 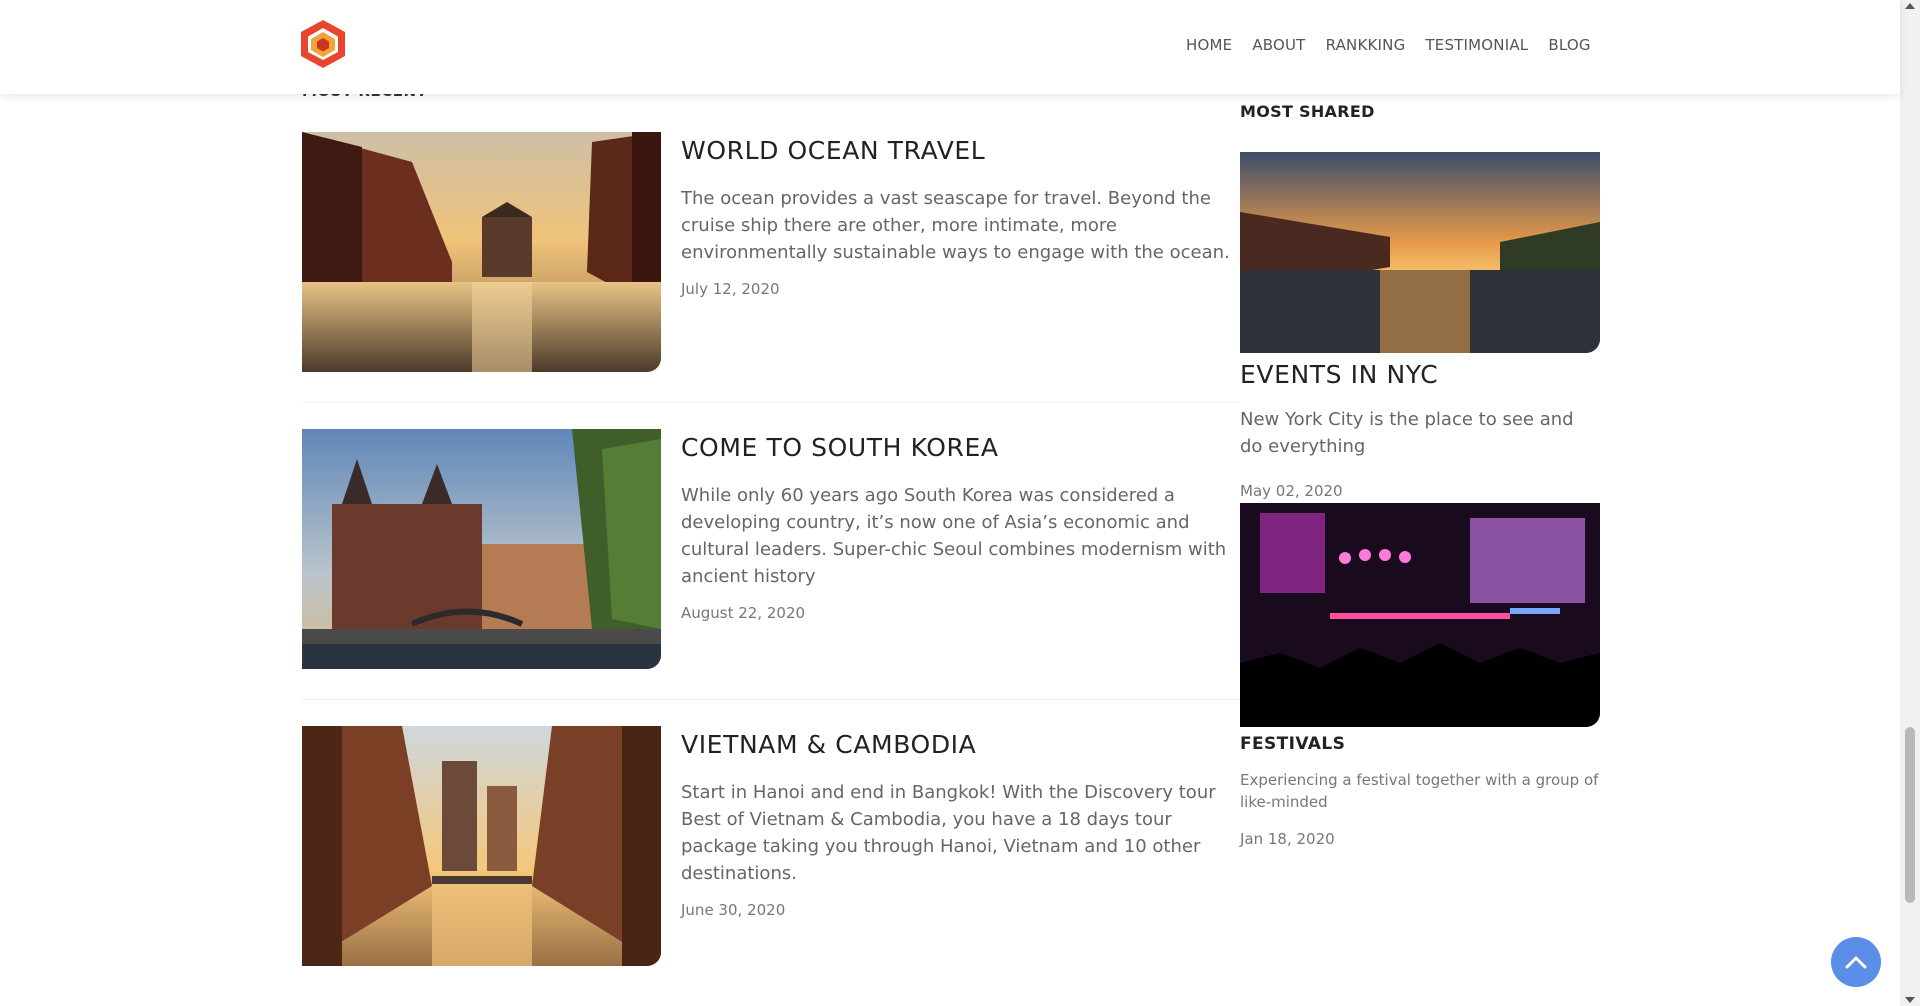 What do you see at coordinates (1209, 45) in the screenshot?
I see `nav-home: HOME` at bounding box center [1209, 45].